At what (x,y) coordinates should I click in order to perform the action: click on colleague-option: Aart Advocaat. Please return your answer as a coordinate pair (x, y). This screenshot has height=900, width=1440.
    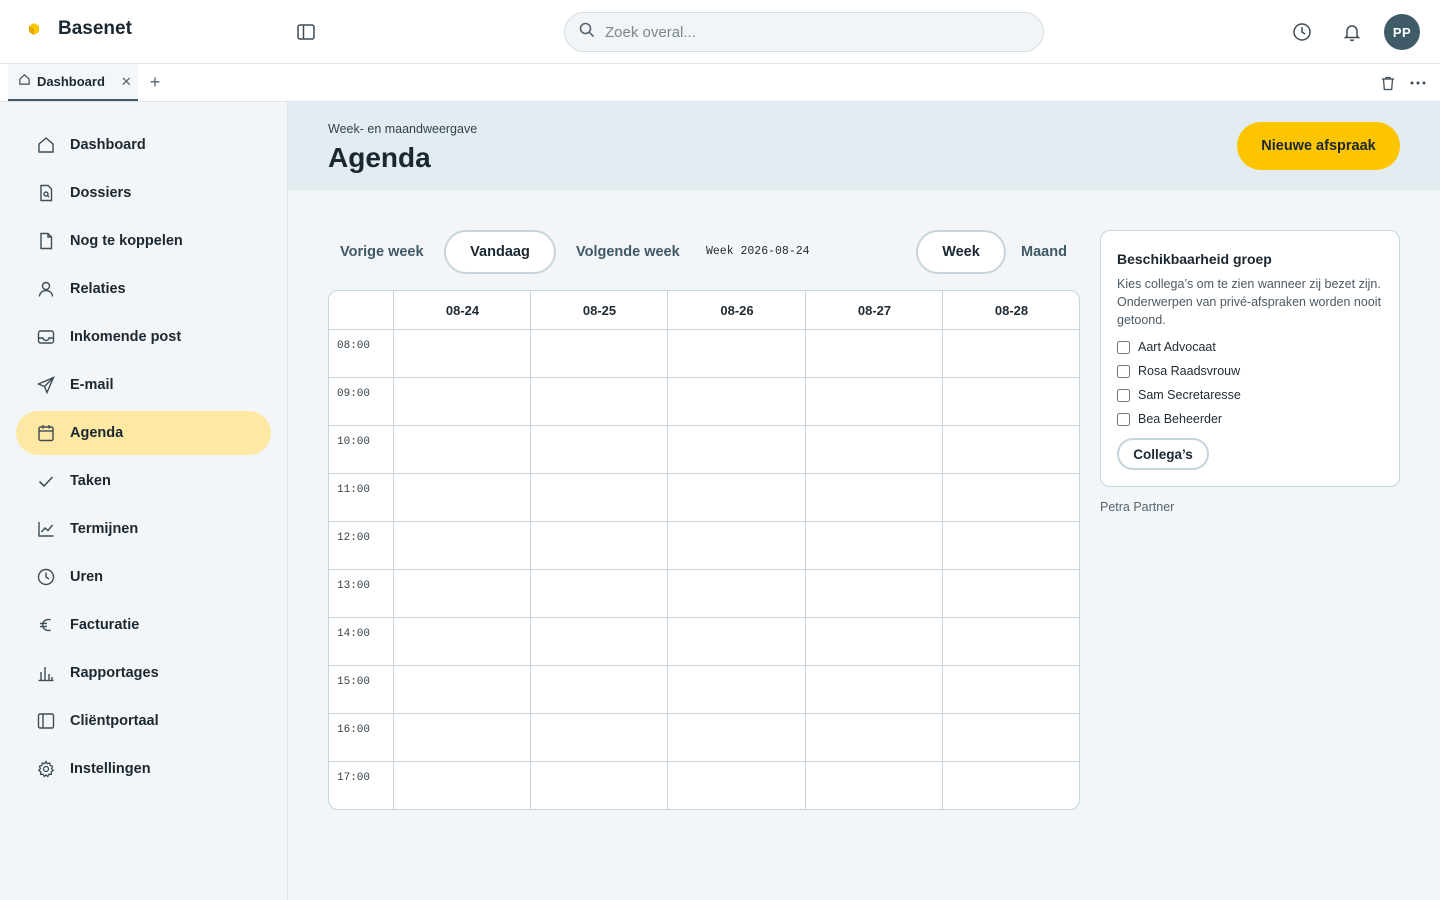
    Looking at the image, I should click on (1166, 347).